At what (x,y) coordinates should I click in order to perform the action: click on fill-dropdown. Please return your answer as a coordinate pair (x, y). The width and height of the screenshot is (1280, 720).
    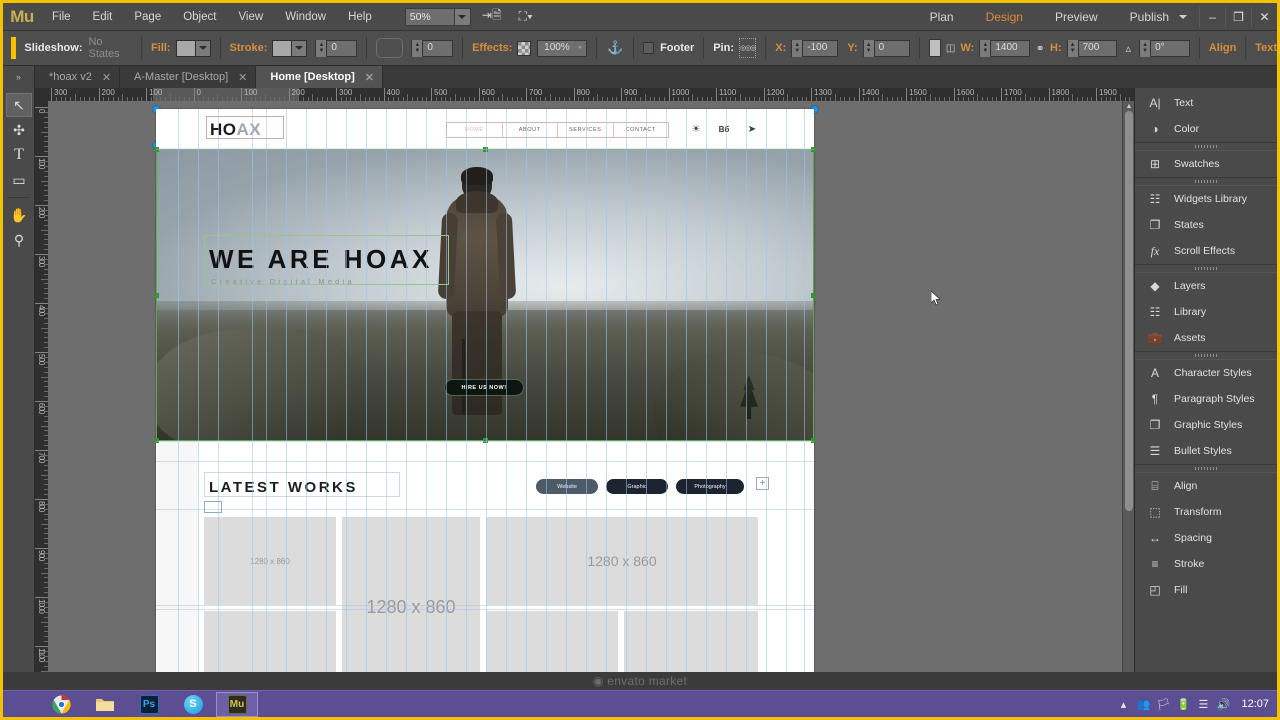
    Looking at the image, I should click on (203, 48).